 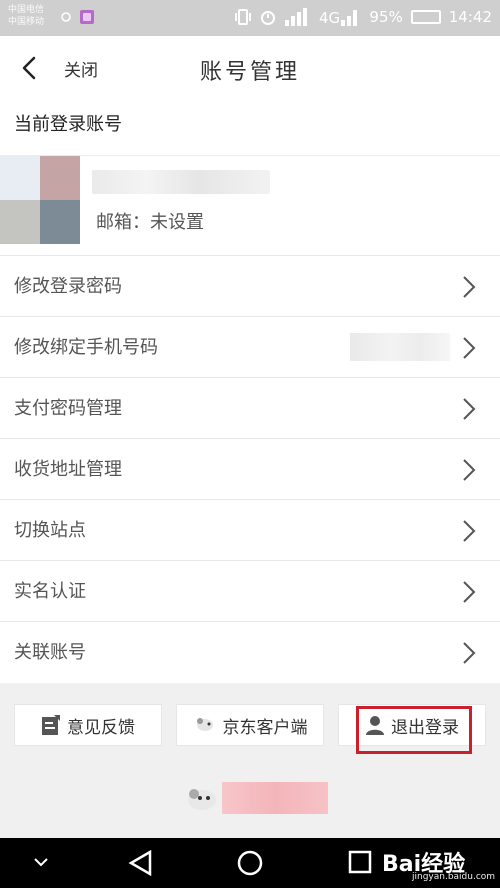 What do you see at coordinates (265, 727) in the screenshot?
I see `jd-client-label: 京东客户端` at bounding box center [265, 727].